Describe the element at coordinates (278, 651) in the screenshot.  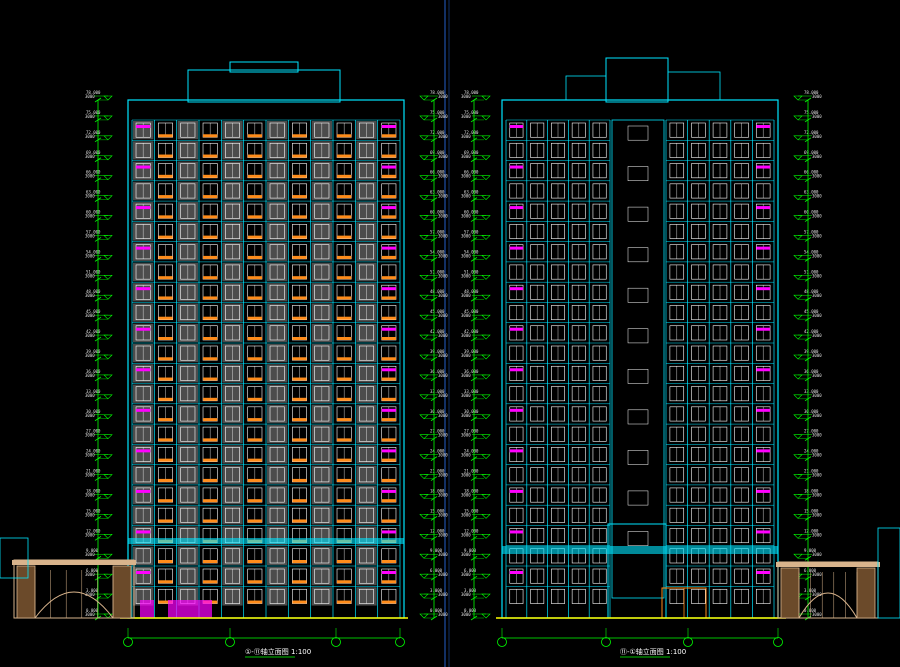
I see `left-elevation-title: ①-⑪轴立面图 1:100` at that location.